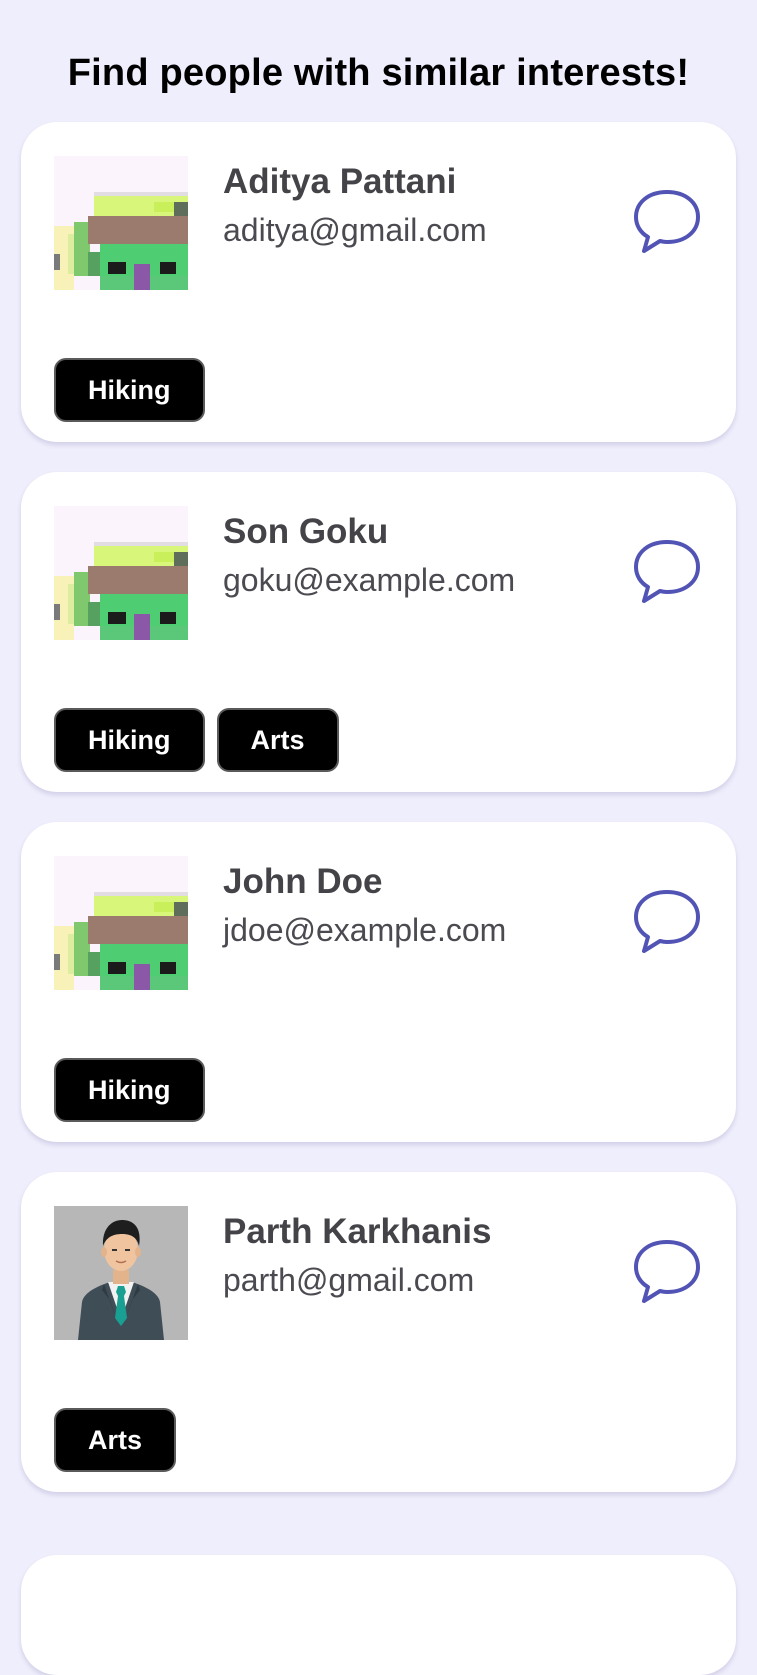 The width and height of the screenshot is (757, 1675). I want to click on user-card, so click(378, 1615).